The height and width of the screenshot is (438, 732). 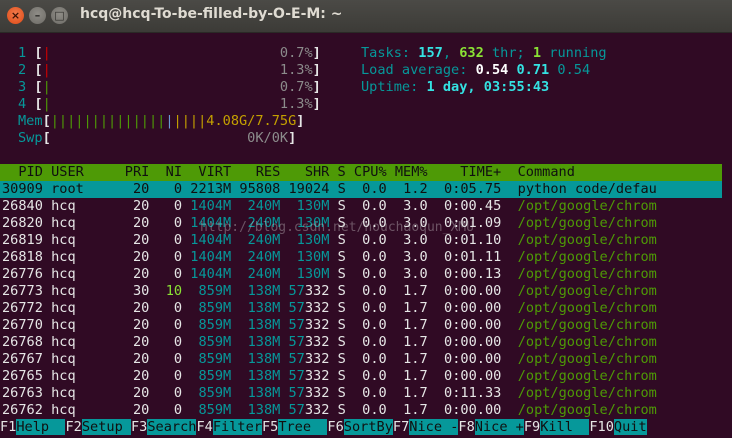 What do you see at coordinates (574, 70) in the screenshot?
I see `load-15: 0.54` at bounding box center [574, 70].